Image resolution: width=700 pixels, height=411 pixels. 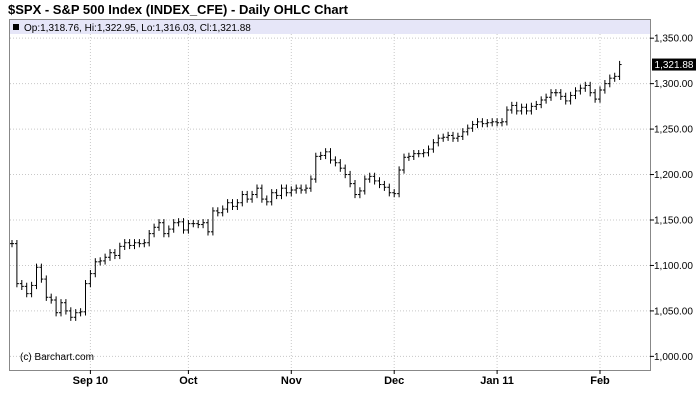 I want to click on y-tick-label: 1,300.00, so click(x=673, y=84).